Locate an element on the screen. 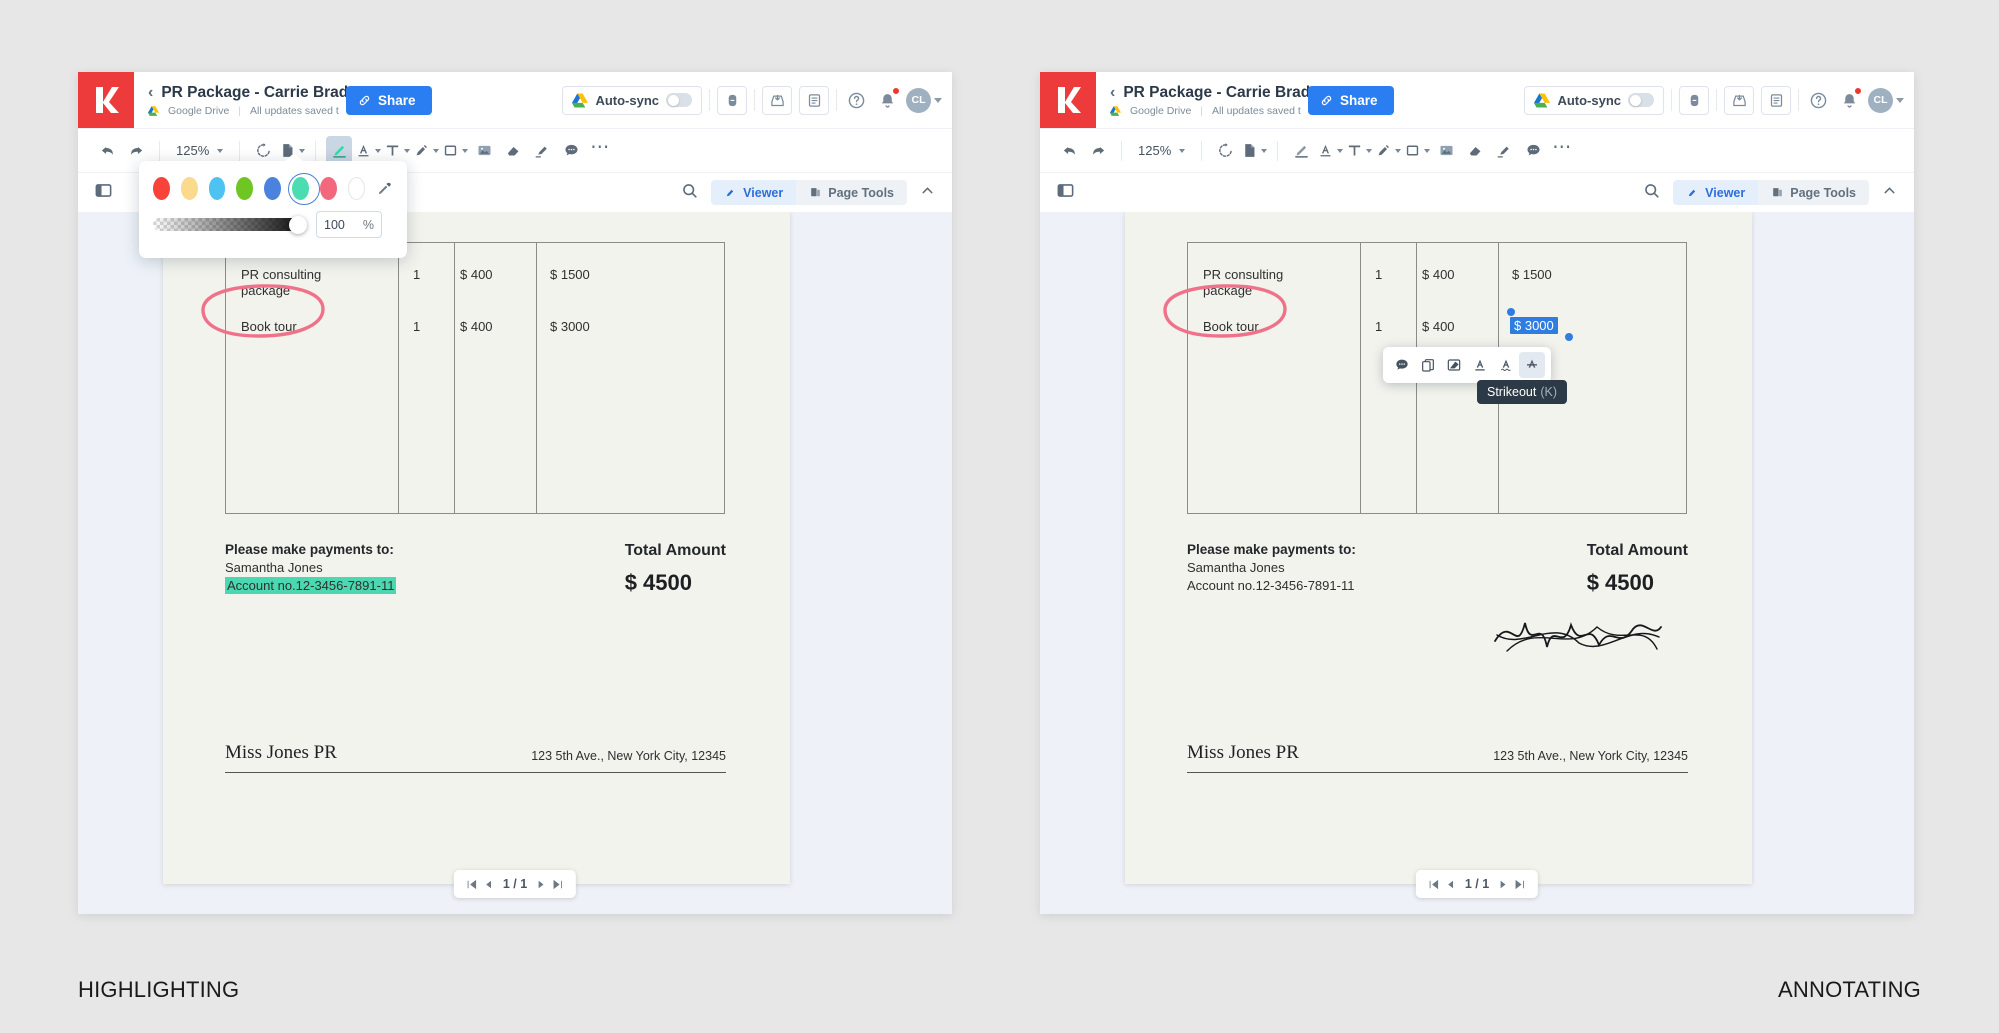  undo-icon is located at coordinates (1069, 150).